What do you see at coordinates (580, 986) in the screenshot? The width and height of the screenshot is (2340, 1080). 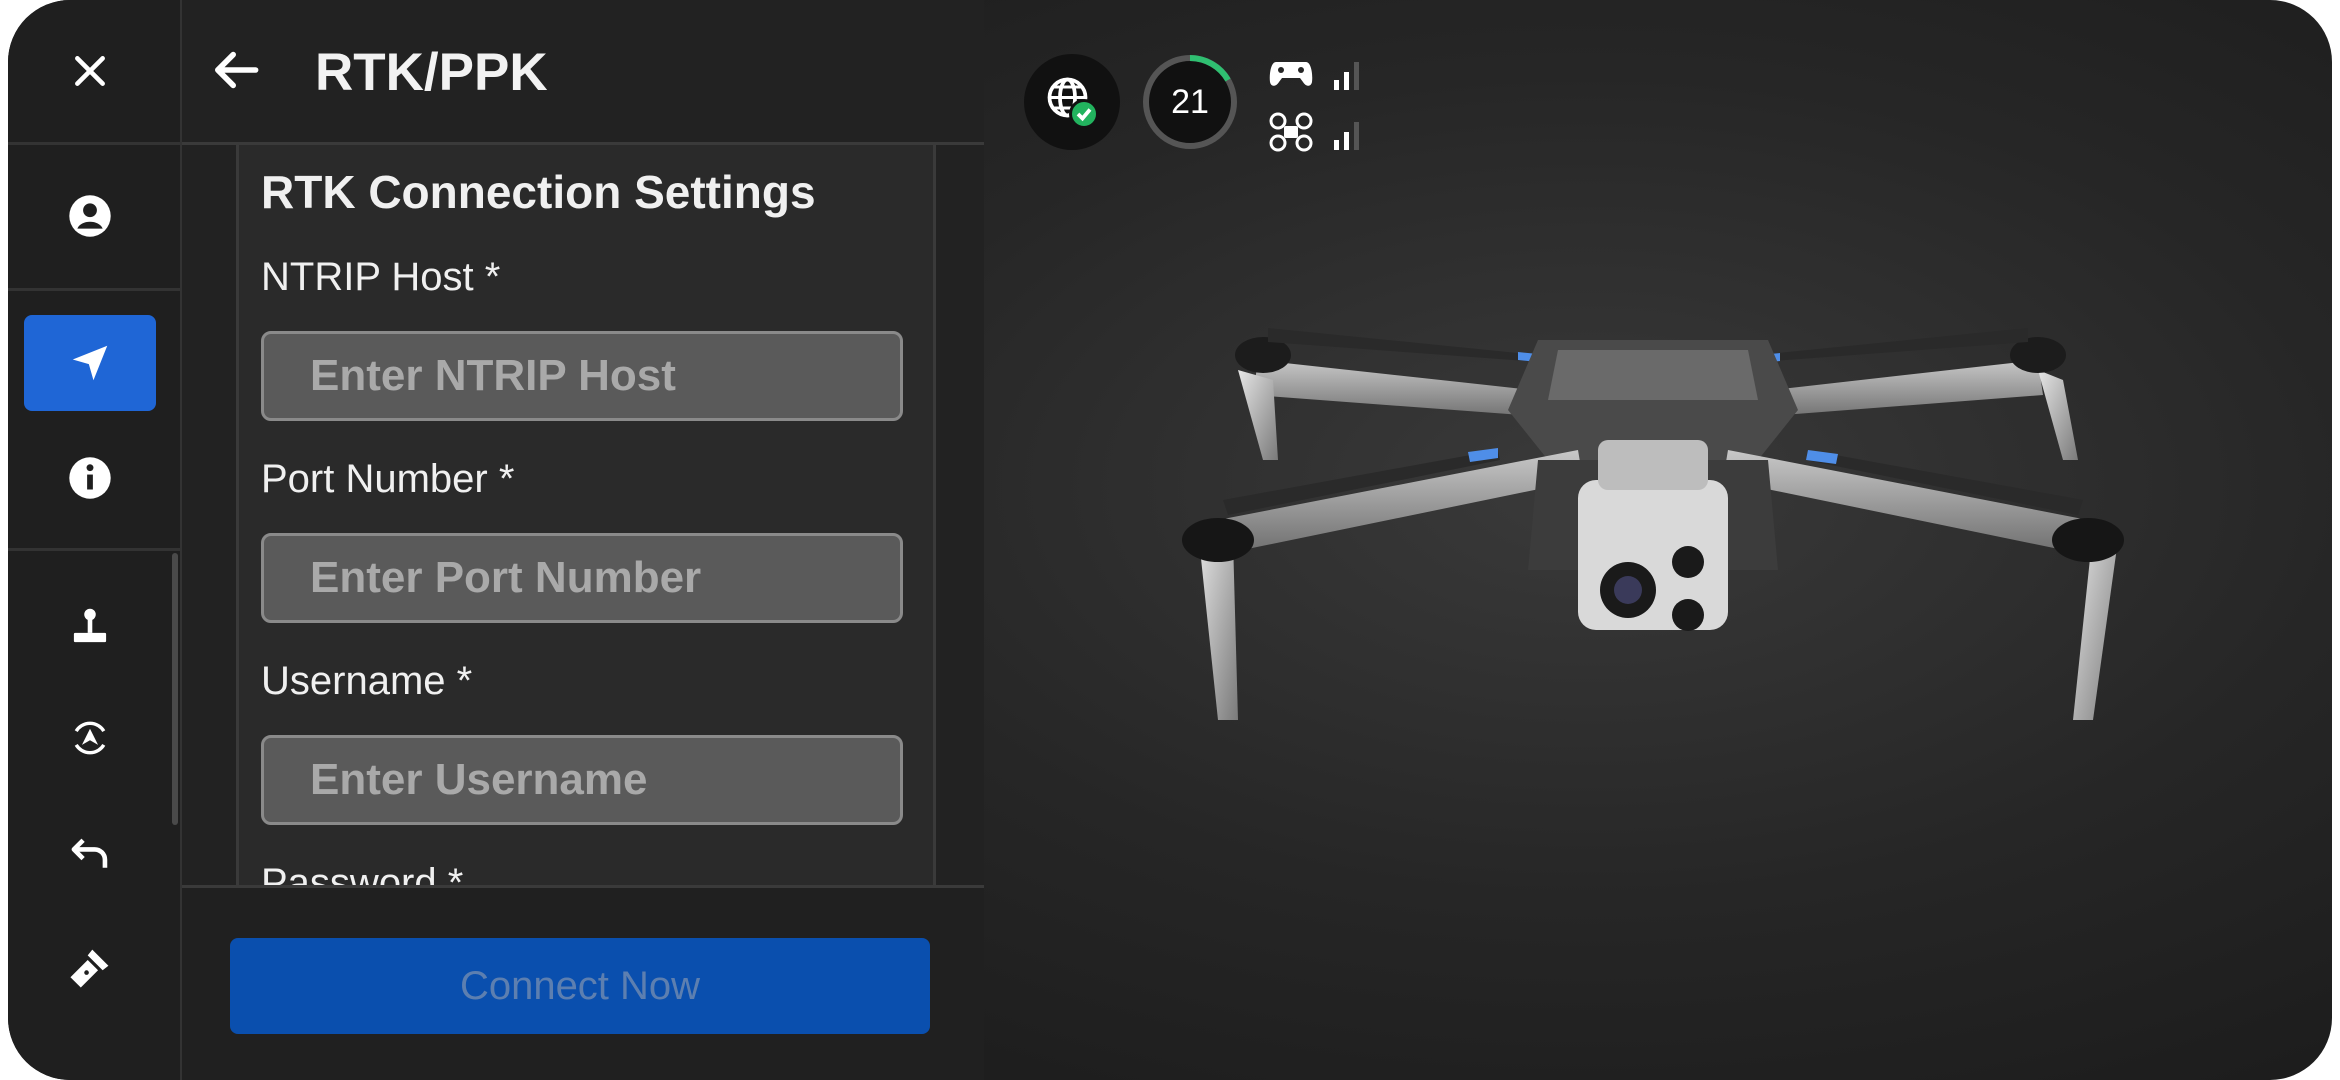 I see `connect-now-button: Connect Now` at bounding box center [580, 986].